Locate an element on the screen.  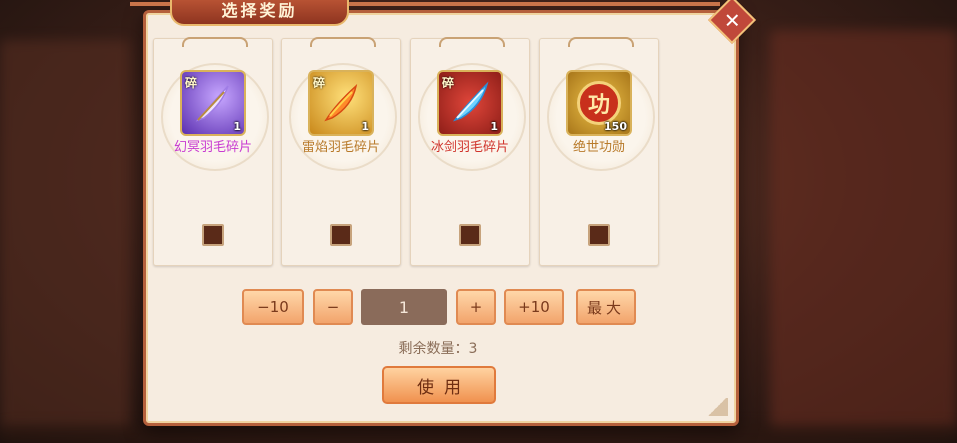
item-quantity: 150 is located at coordinates (615, 126).